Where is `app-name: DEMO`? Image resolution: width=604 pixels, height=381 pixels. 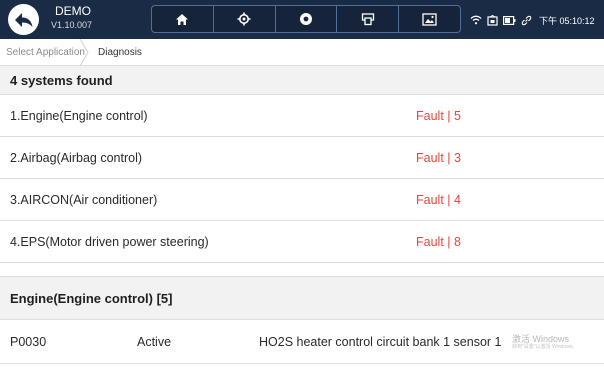
app-name: DEMO is located at coordinates (73, 11).